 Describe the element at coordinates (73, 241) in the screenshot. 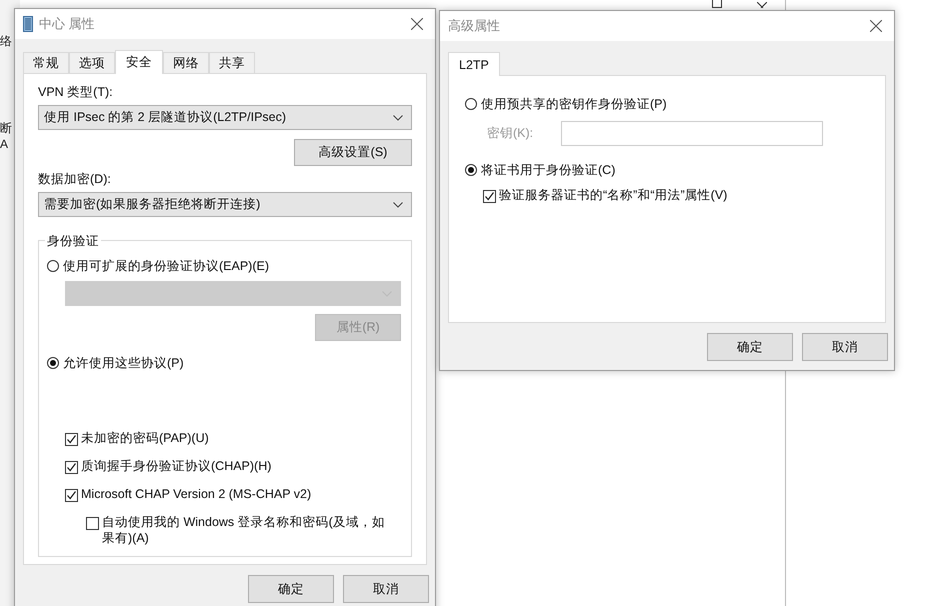

I see `group-title: 身份验证` at that location.